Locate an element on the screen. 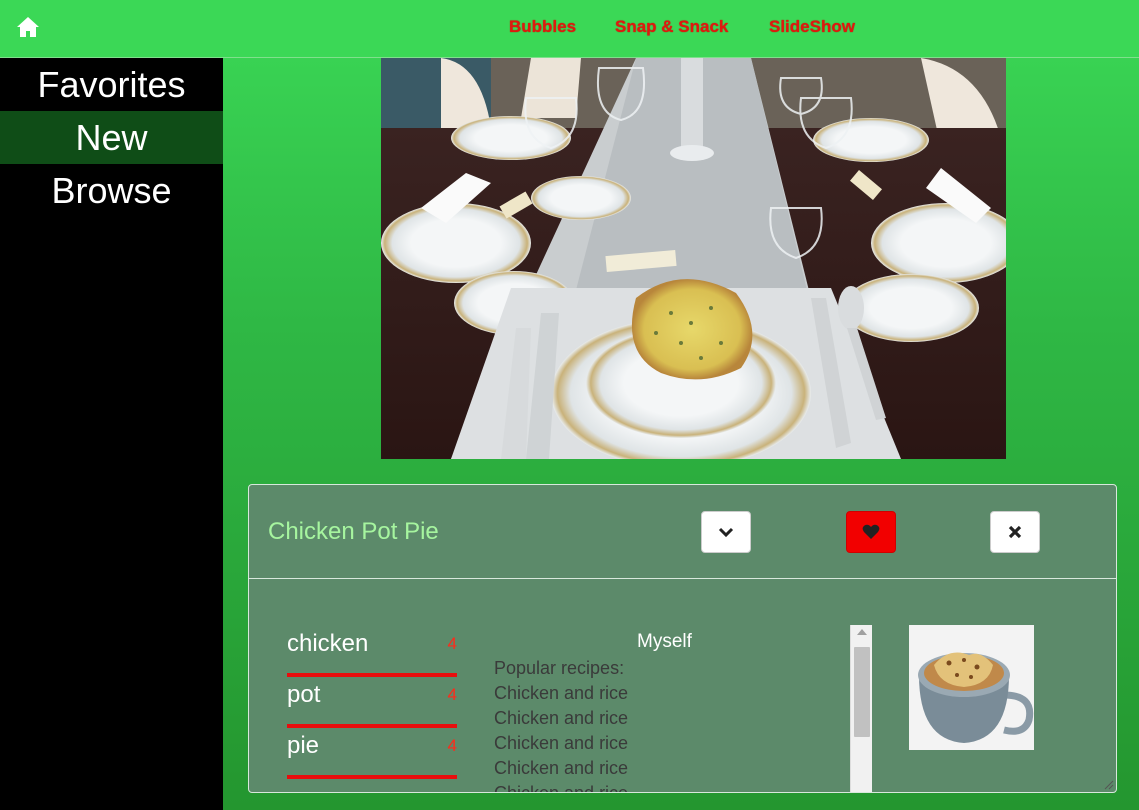  onion-soup-photo is located at coordinates (971, 687).